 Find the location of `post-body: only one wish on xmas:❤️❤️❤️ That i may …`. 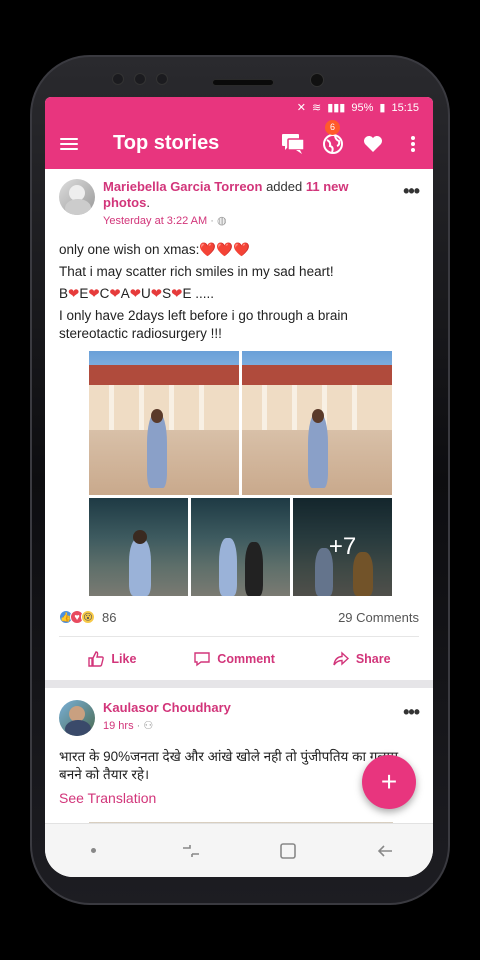

post-body: only one wish on xmas:❤️❤️❤️ That i may … is located at coordinates (232, 292).